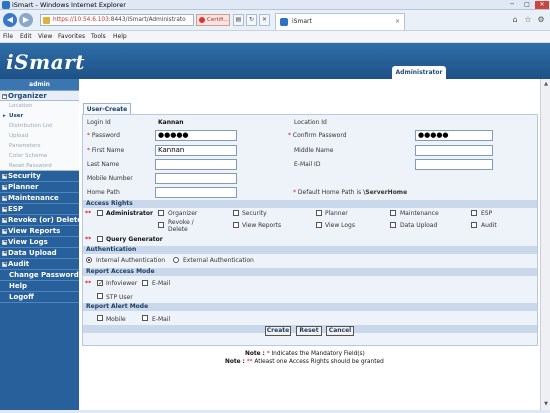 This screenshot has height=413, width=550. I want to click on sidebar-link-logoff: Logoff, so click(39, 297).